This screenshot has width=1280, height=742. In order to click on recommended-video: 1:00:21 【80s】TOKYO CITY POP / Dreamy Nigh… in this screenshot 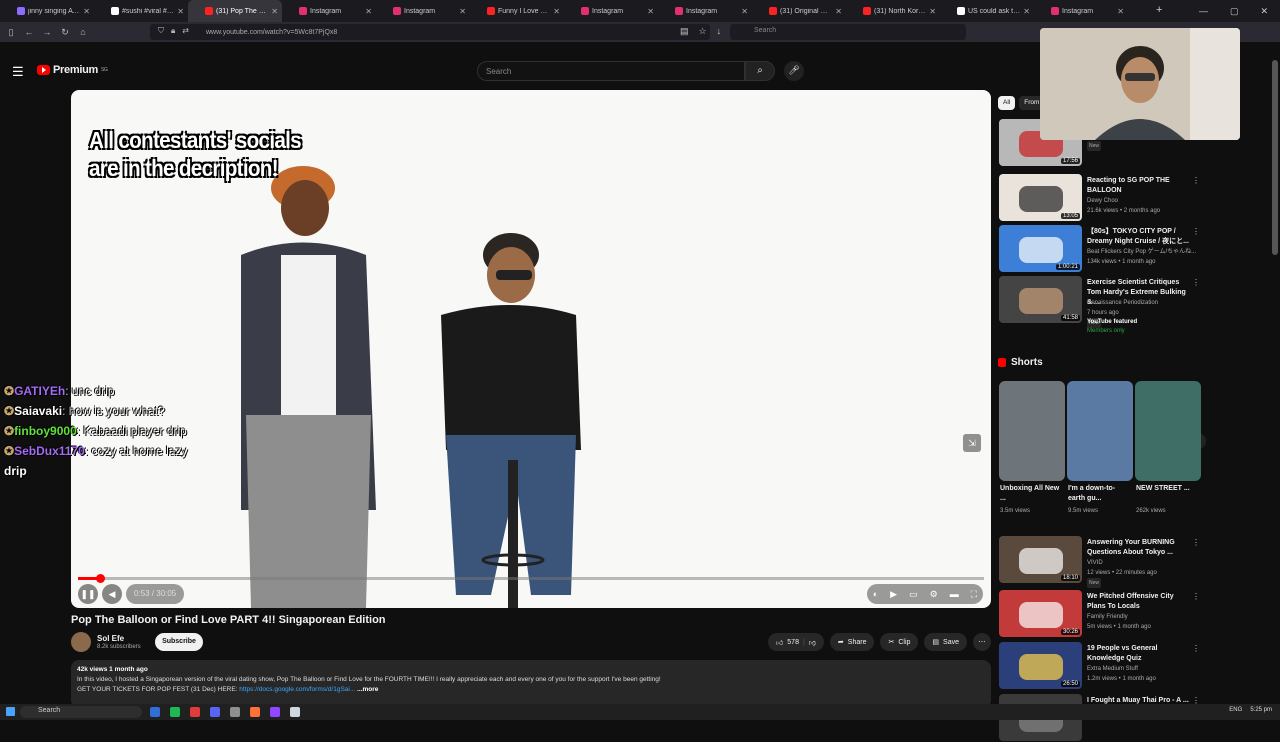, I will do `click(1099, 249)`.